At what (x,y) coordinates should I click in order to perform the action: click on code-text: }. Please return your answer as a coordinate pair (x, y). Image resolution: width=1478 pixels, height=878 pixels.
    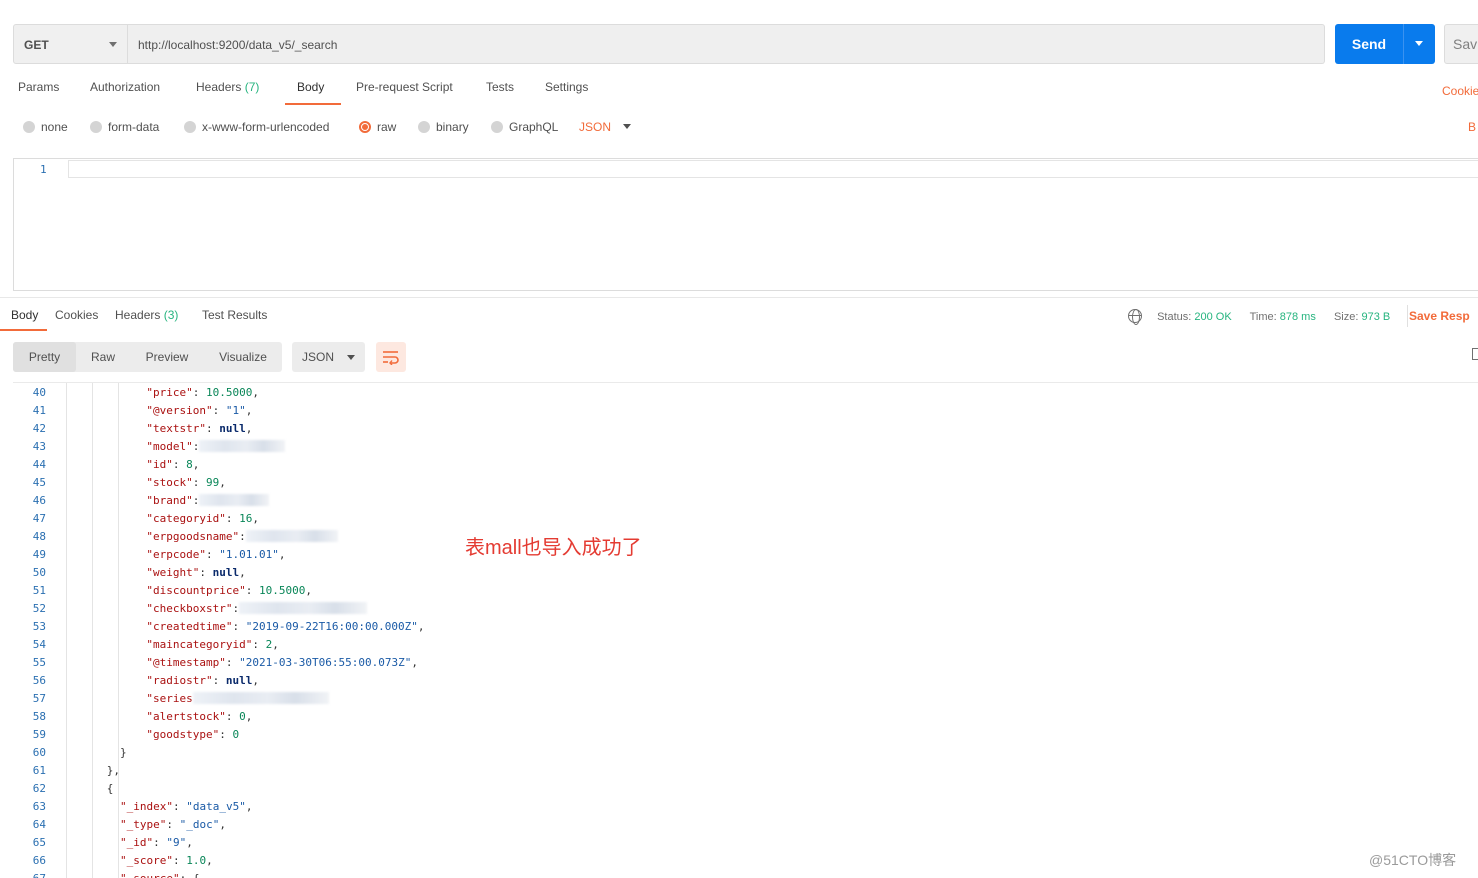
    Looking at the image, I should click on (123, 753).